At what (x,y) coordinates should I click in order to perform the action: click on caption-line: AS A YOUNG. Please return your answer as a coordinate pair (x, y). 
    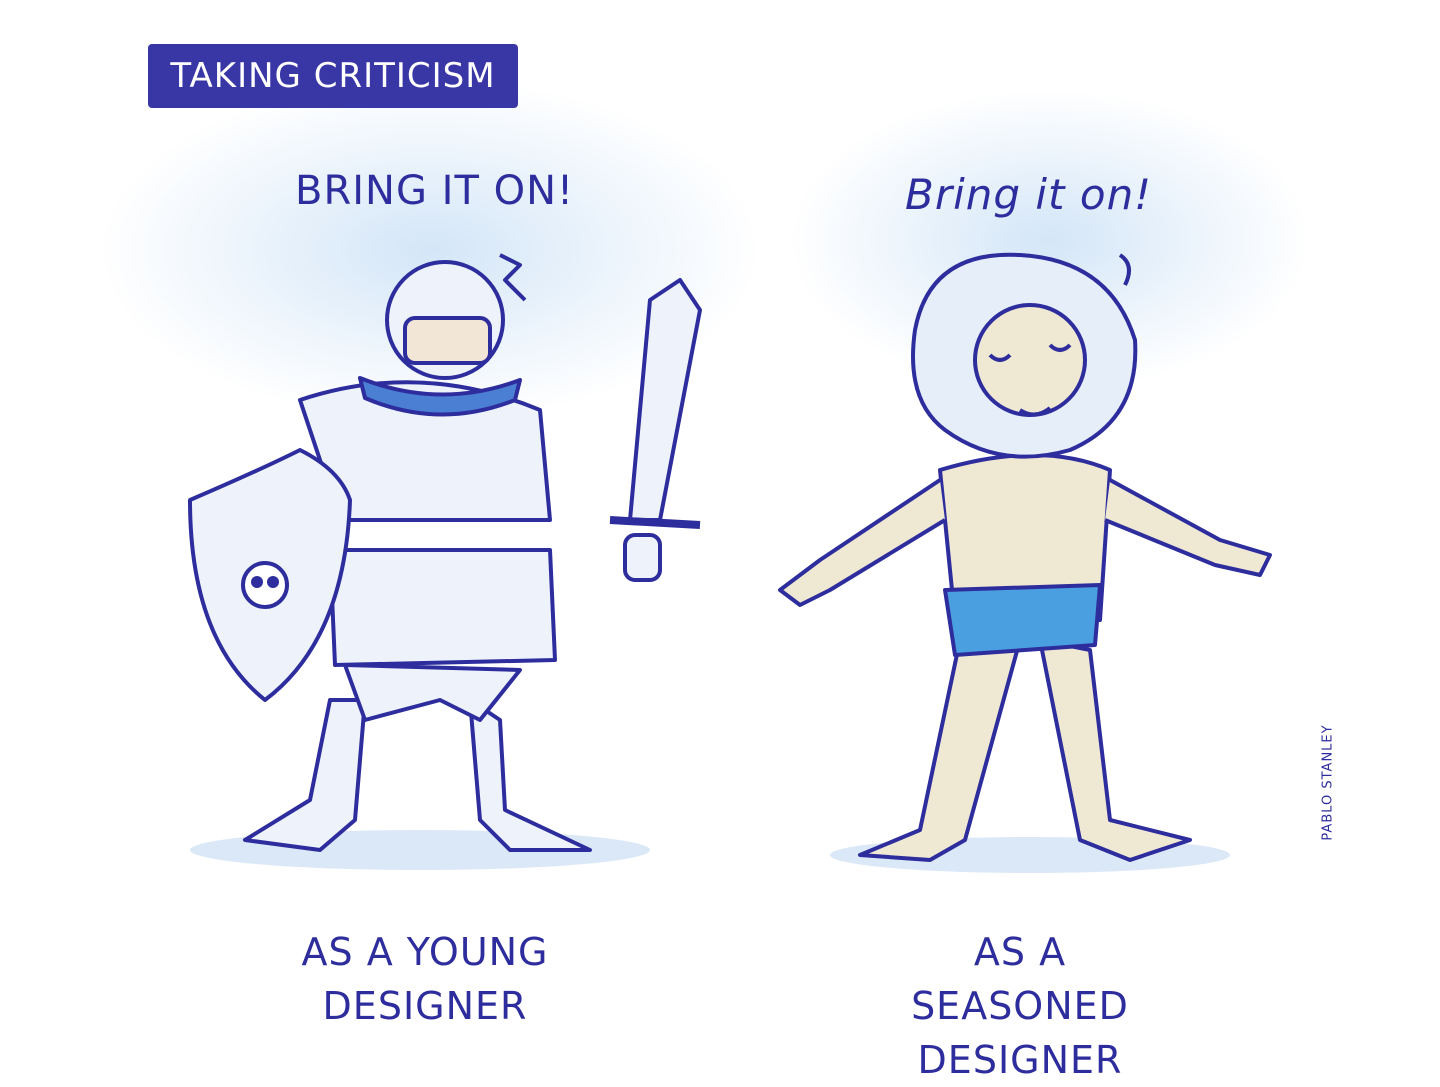
    Looking at the image, I should click on (425, 952).